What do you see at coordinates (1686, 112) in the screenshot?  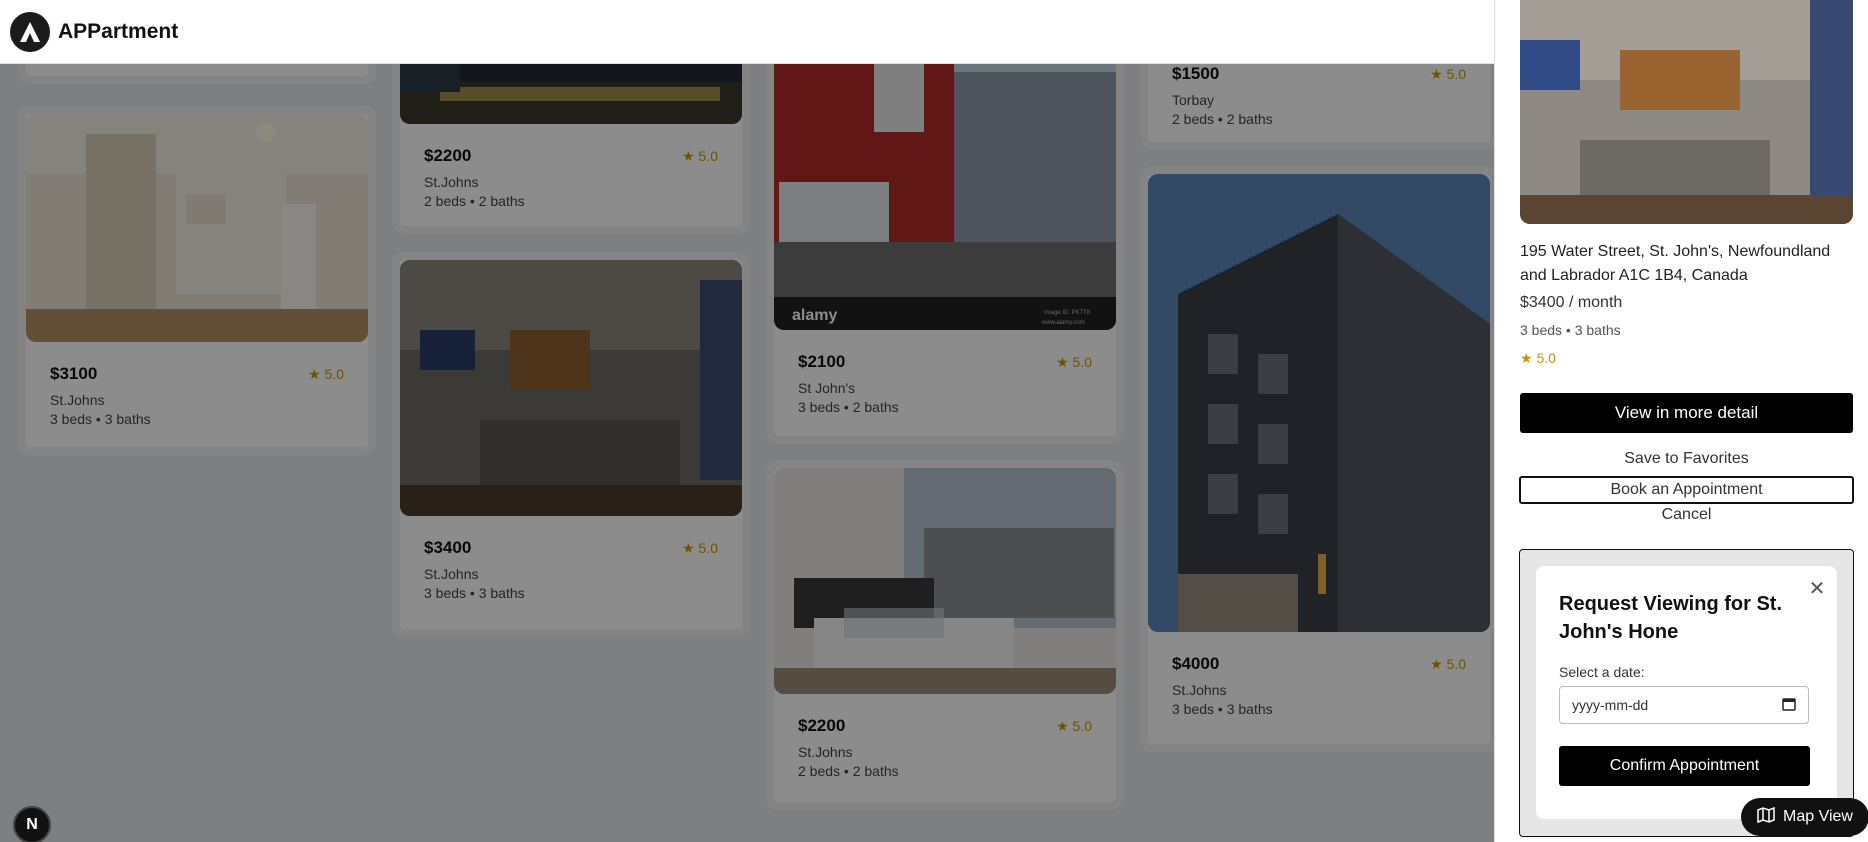 I see `detail-photo` at bounding box center [1686, 112].